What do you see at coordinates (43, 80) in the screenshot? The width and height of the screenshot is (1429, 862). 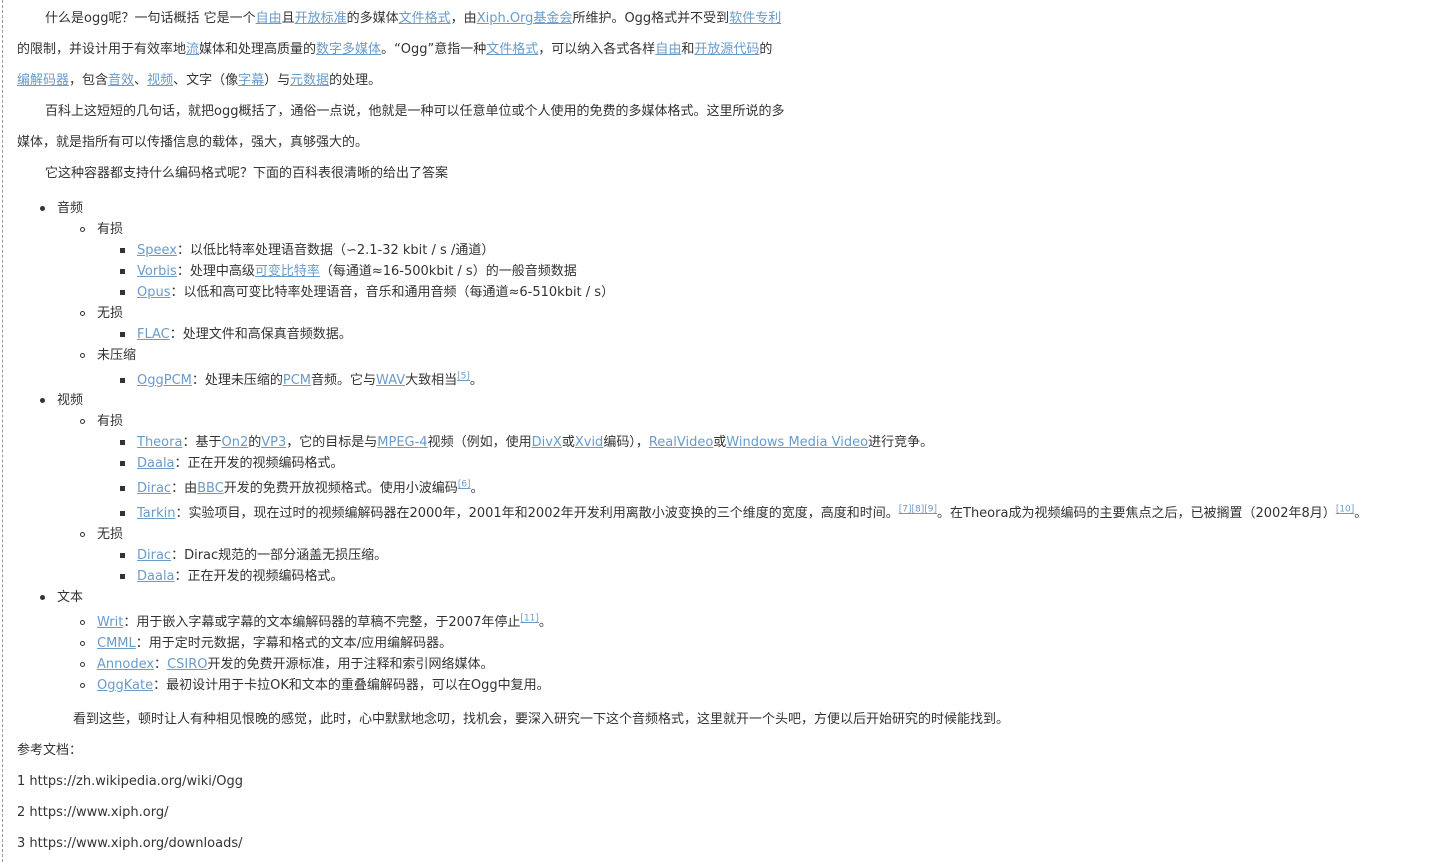 I see `link-codec: 编解码器` at bounding box center [43, 80].